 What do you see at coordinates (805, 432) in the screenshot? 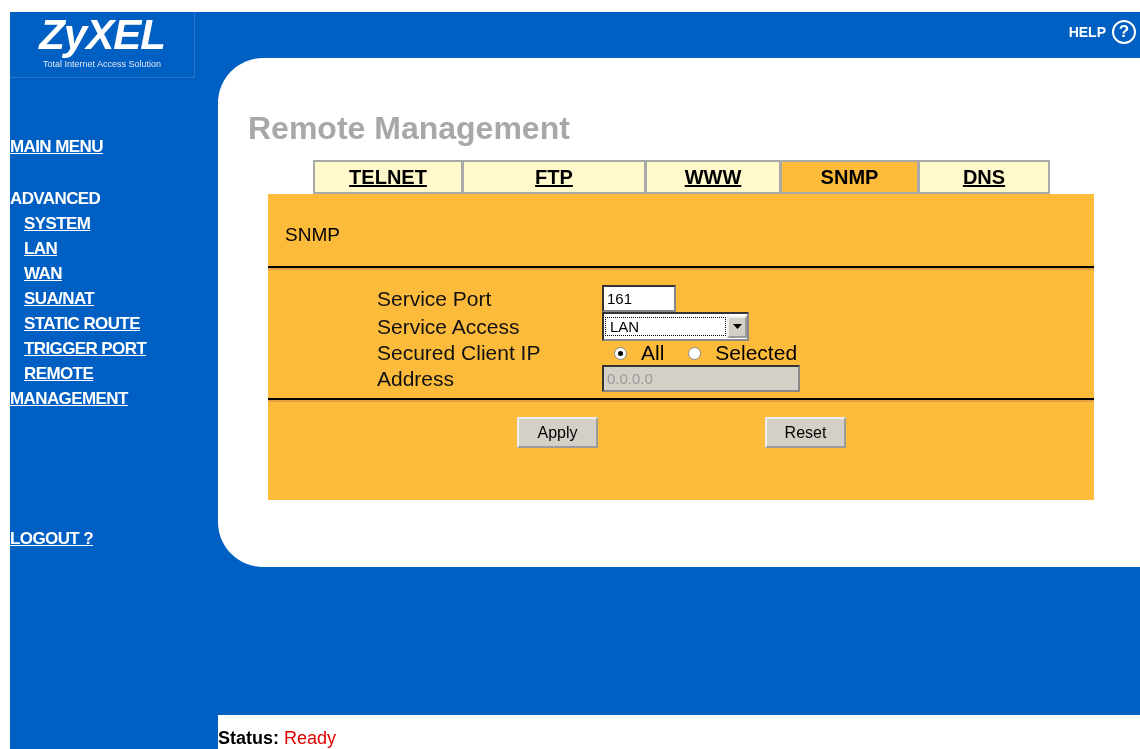
I see `reset-button: Reset` at bounding box center [805, 432].